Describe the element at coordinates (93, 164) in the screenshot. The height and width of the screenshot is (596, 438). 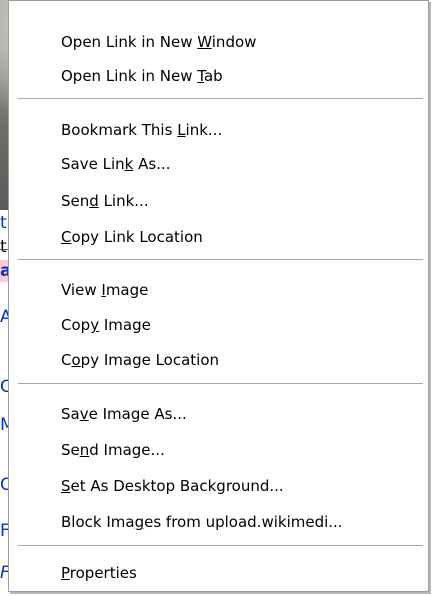
I see `menu-item-label: Save Lin` at that location.